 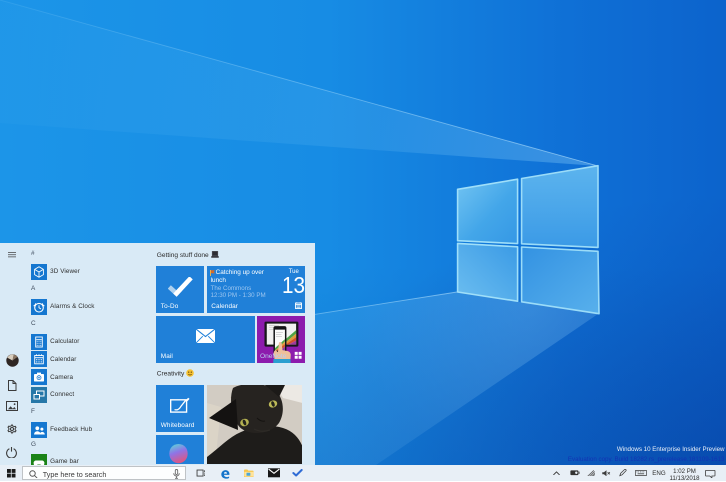 What do you see at coordinates (273, 356) in the screenshot?
I see `svg-text: OneNote` at bounding box center [273, 356].